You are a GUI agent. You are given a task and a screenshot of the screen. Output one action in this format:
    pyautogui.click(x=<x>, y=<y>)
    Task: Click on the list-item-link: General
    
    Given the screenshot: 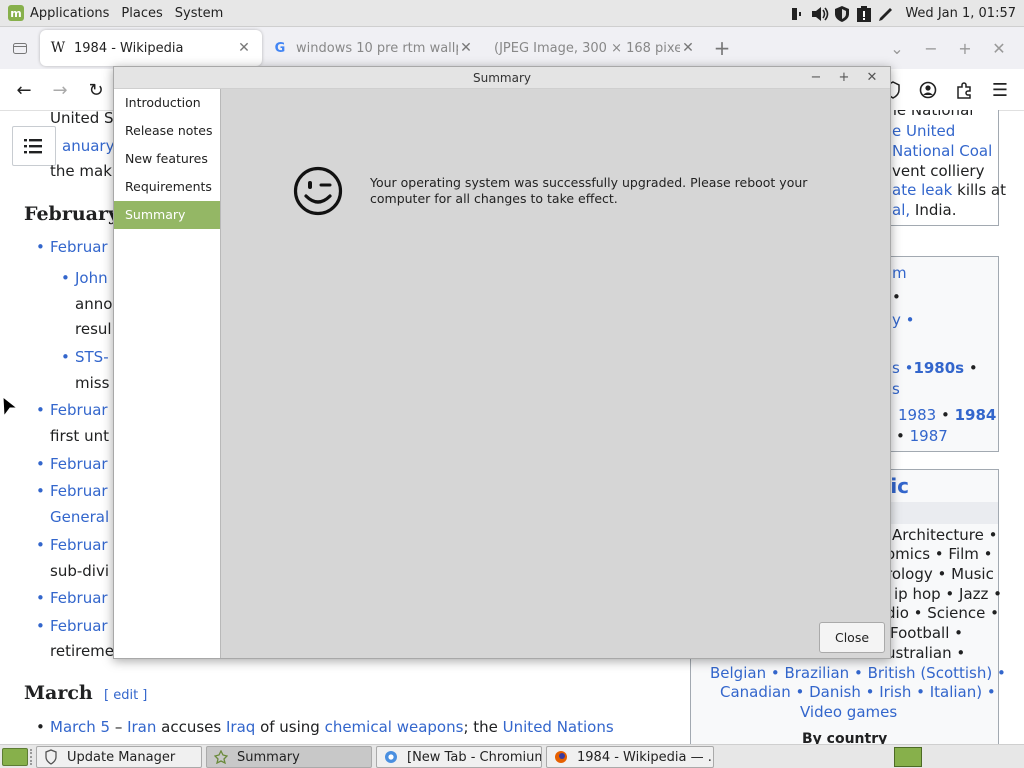 What is the action you would take?
    pyautogui.click(x=79, y=517)
    